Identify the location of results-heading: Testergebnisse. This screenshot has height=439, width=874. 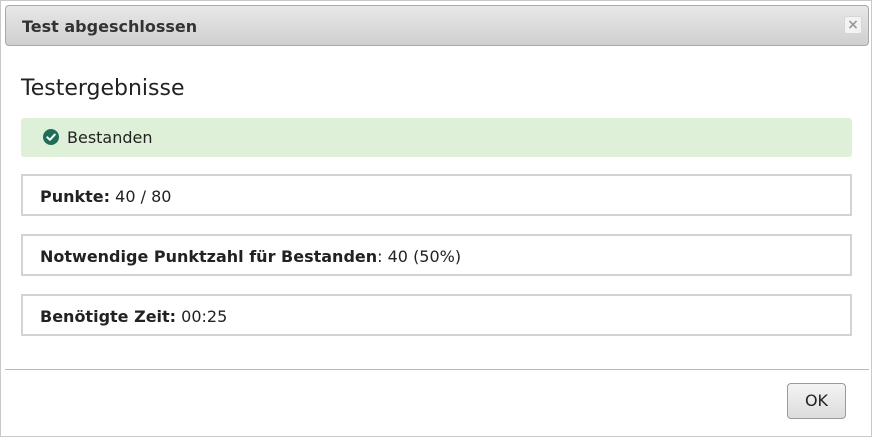
(103, 88).